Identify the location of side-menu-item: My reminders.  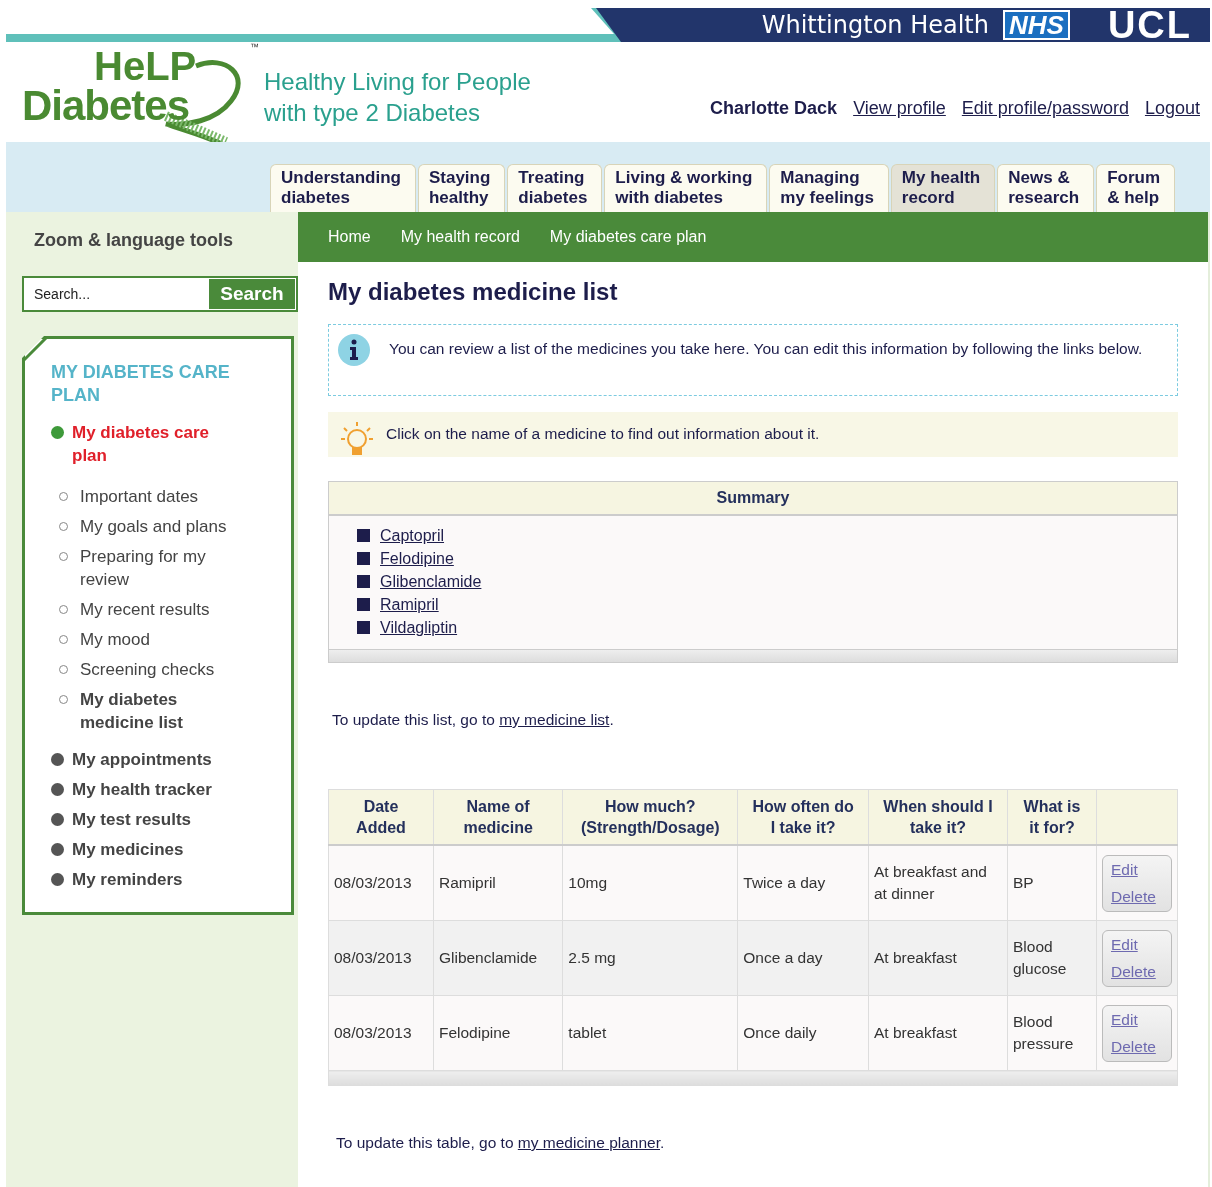
(157, 879).